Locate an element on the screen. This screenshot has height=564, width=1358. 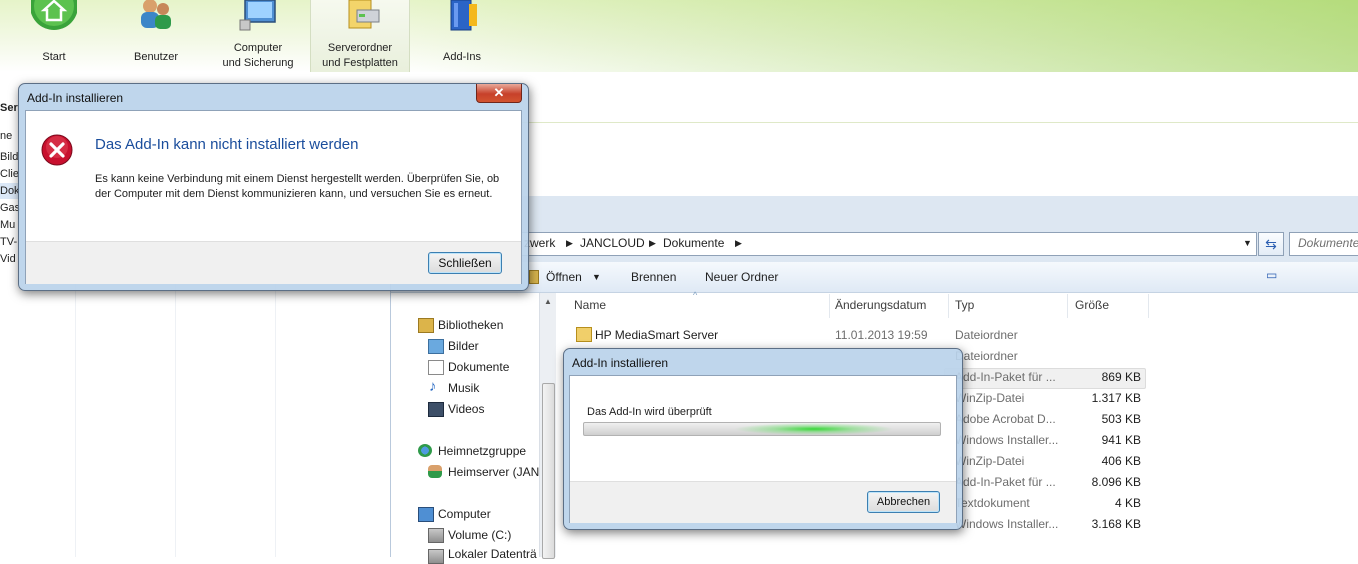
scroll-up-icon: ▲ is located at coordinates (548, 301).